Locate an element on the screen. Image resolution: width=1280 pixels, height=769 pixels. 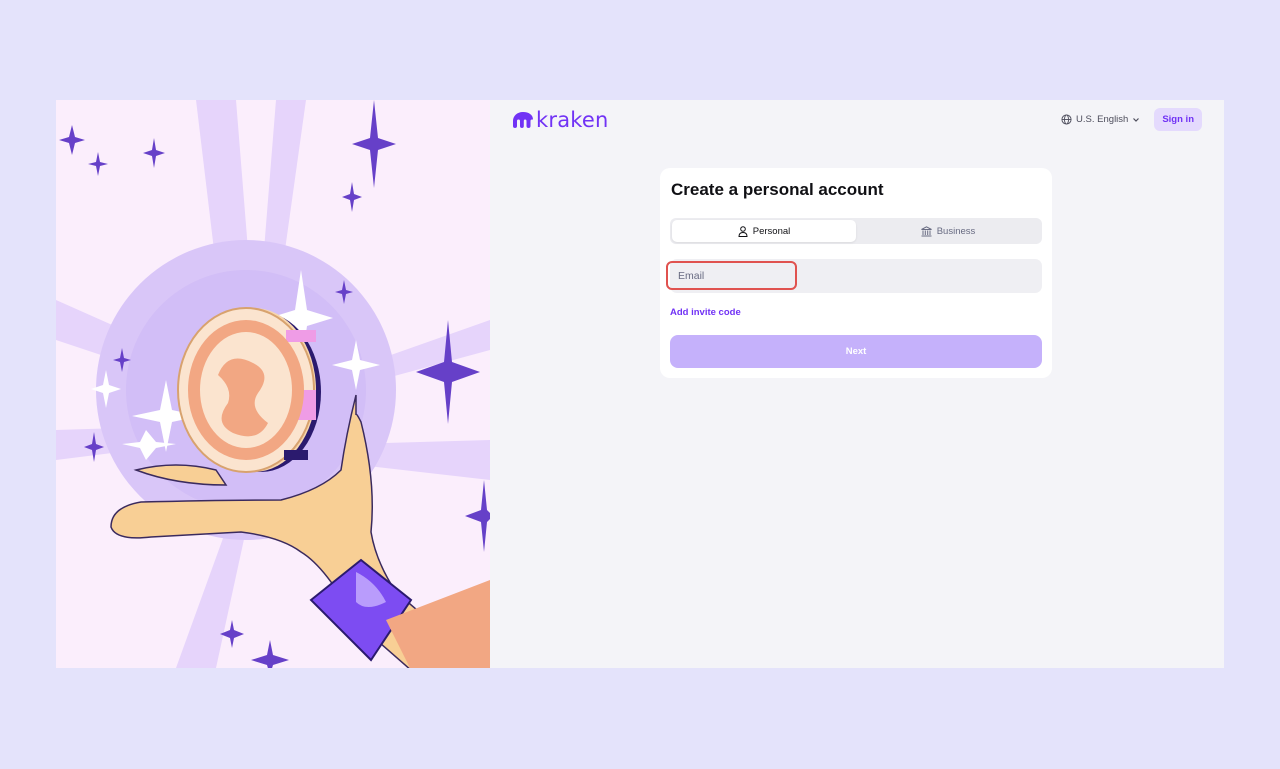
language-selector: U.S. English is located at coordinates (1100, 119).